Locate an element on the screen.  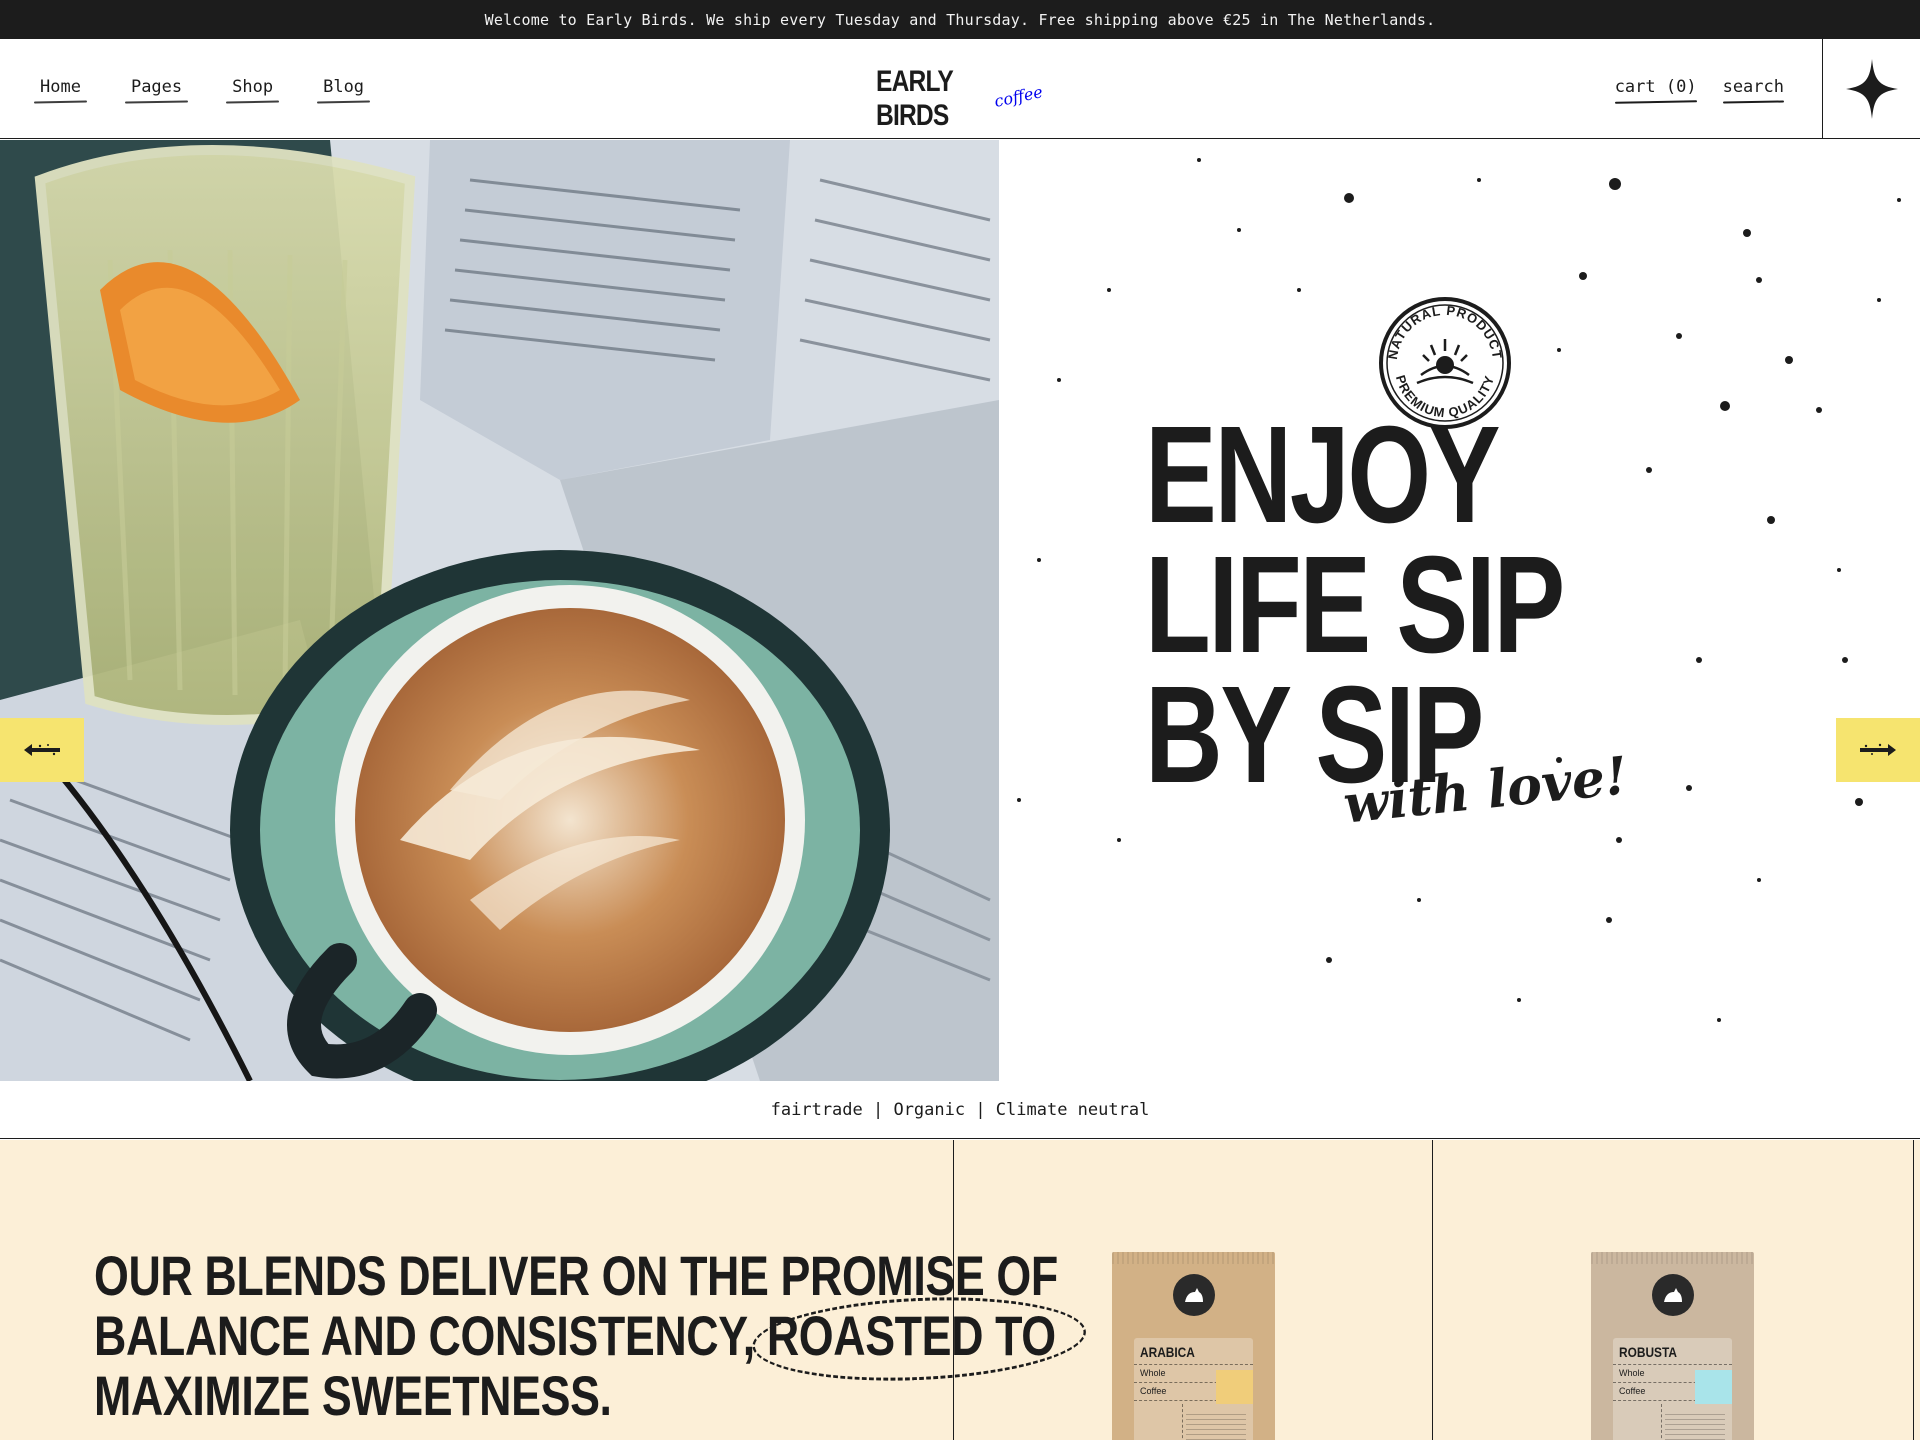
blends-heading-line-2: BALANCE AND CONSISTENCY, ROASTED TO is located at coordinates (576, 1336).